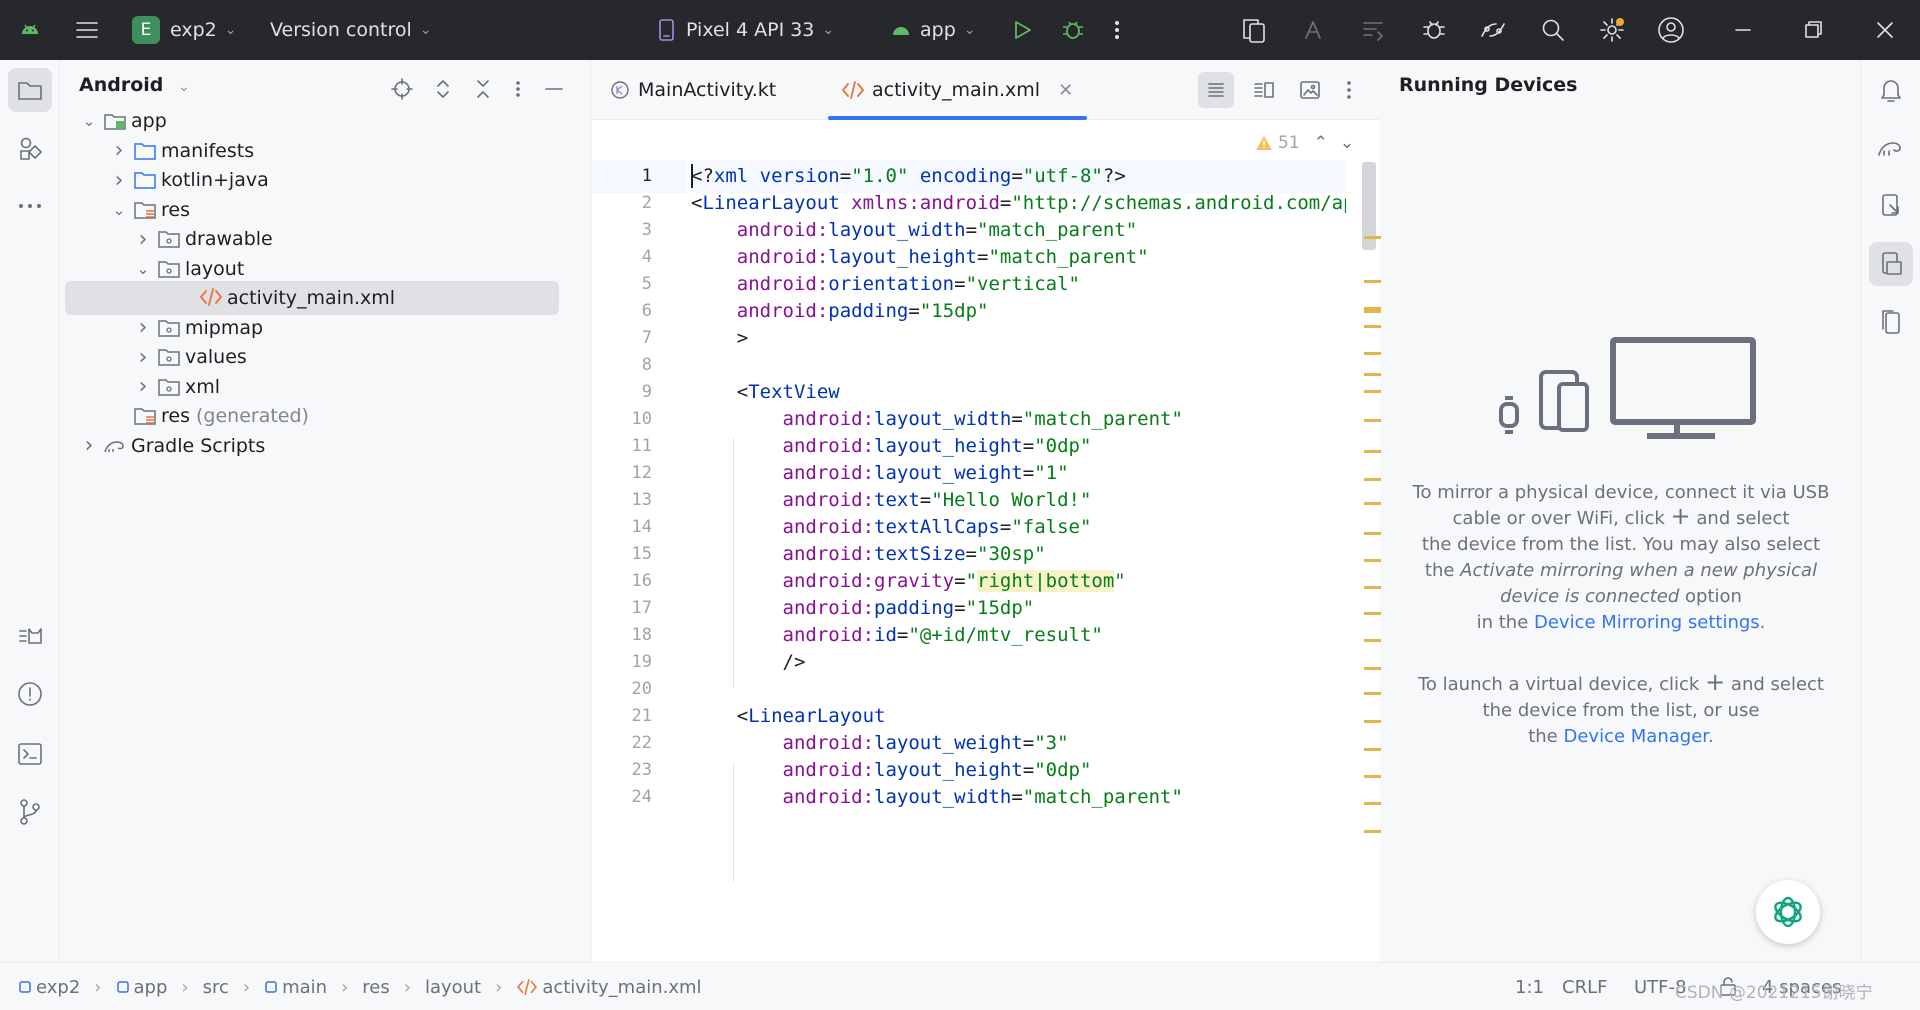 This screenshot has height=1010, width=1920. Describe the element at coordinates (782, 257) in the screenshot. I see `code-token: android:` at that location.